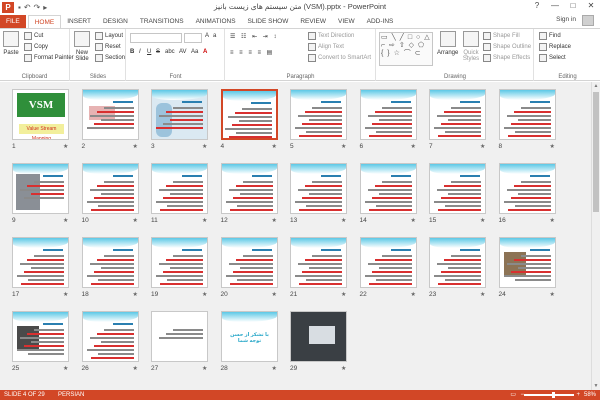 This screenshot has width=600, height=400. What do you see at coordinates (552, 58) in the screenshot?
I see `select-button: Select` at bounding box center [552, 58].